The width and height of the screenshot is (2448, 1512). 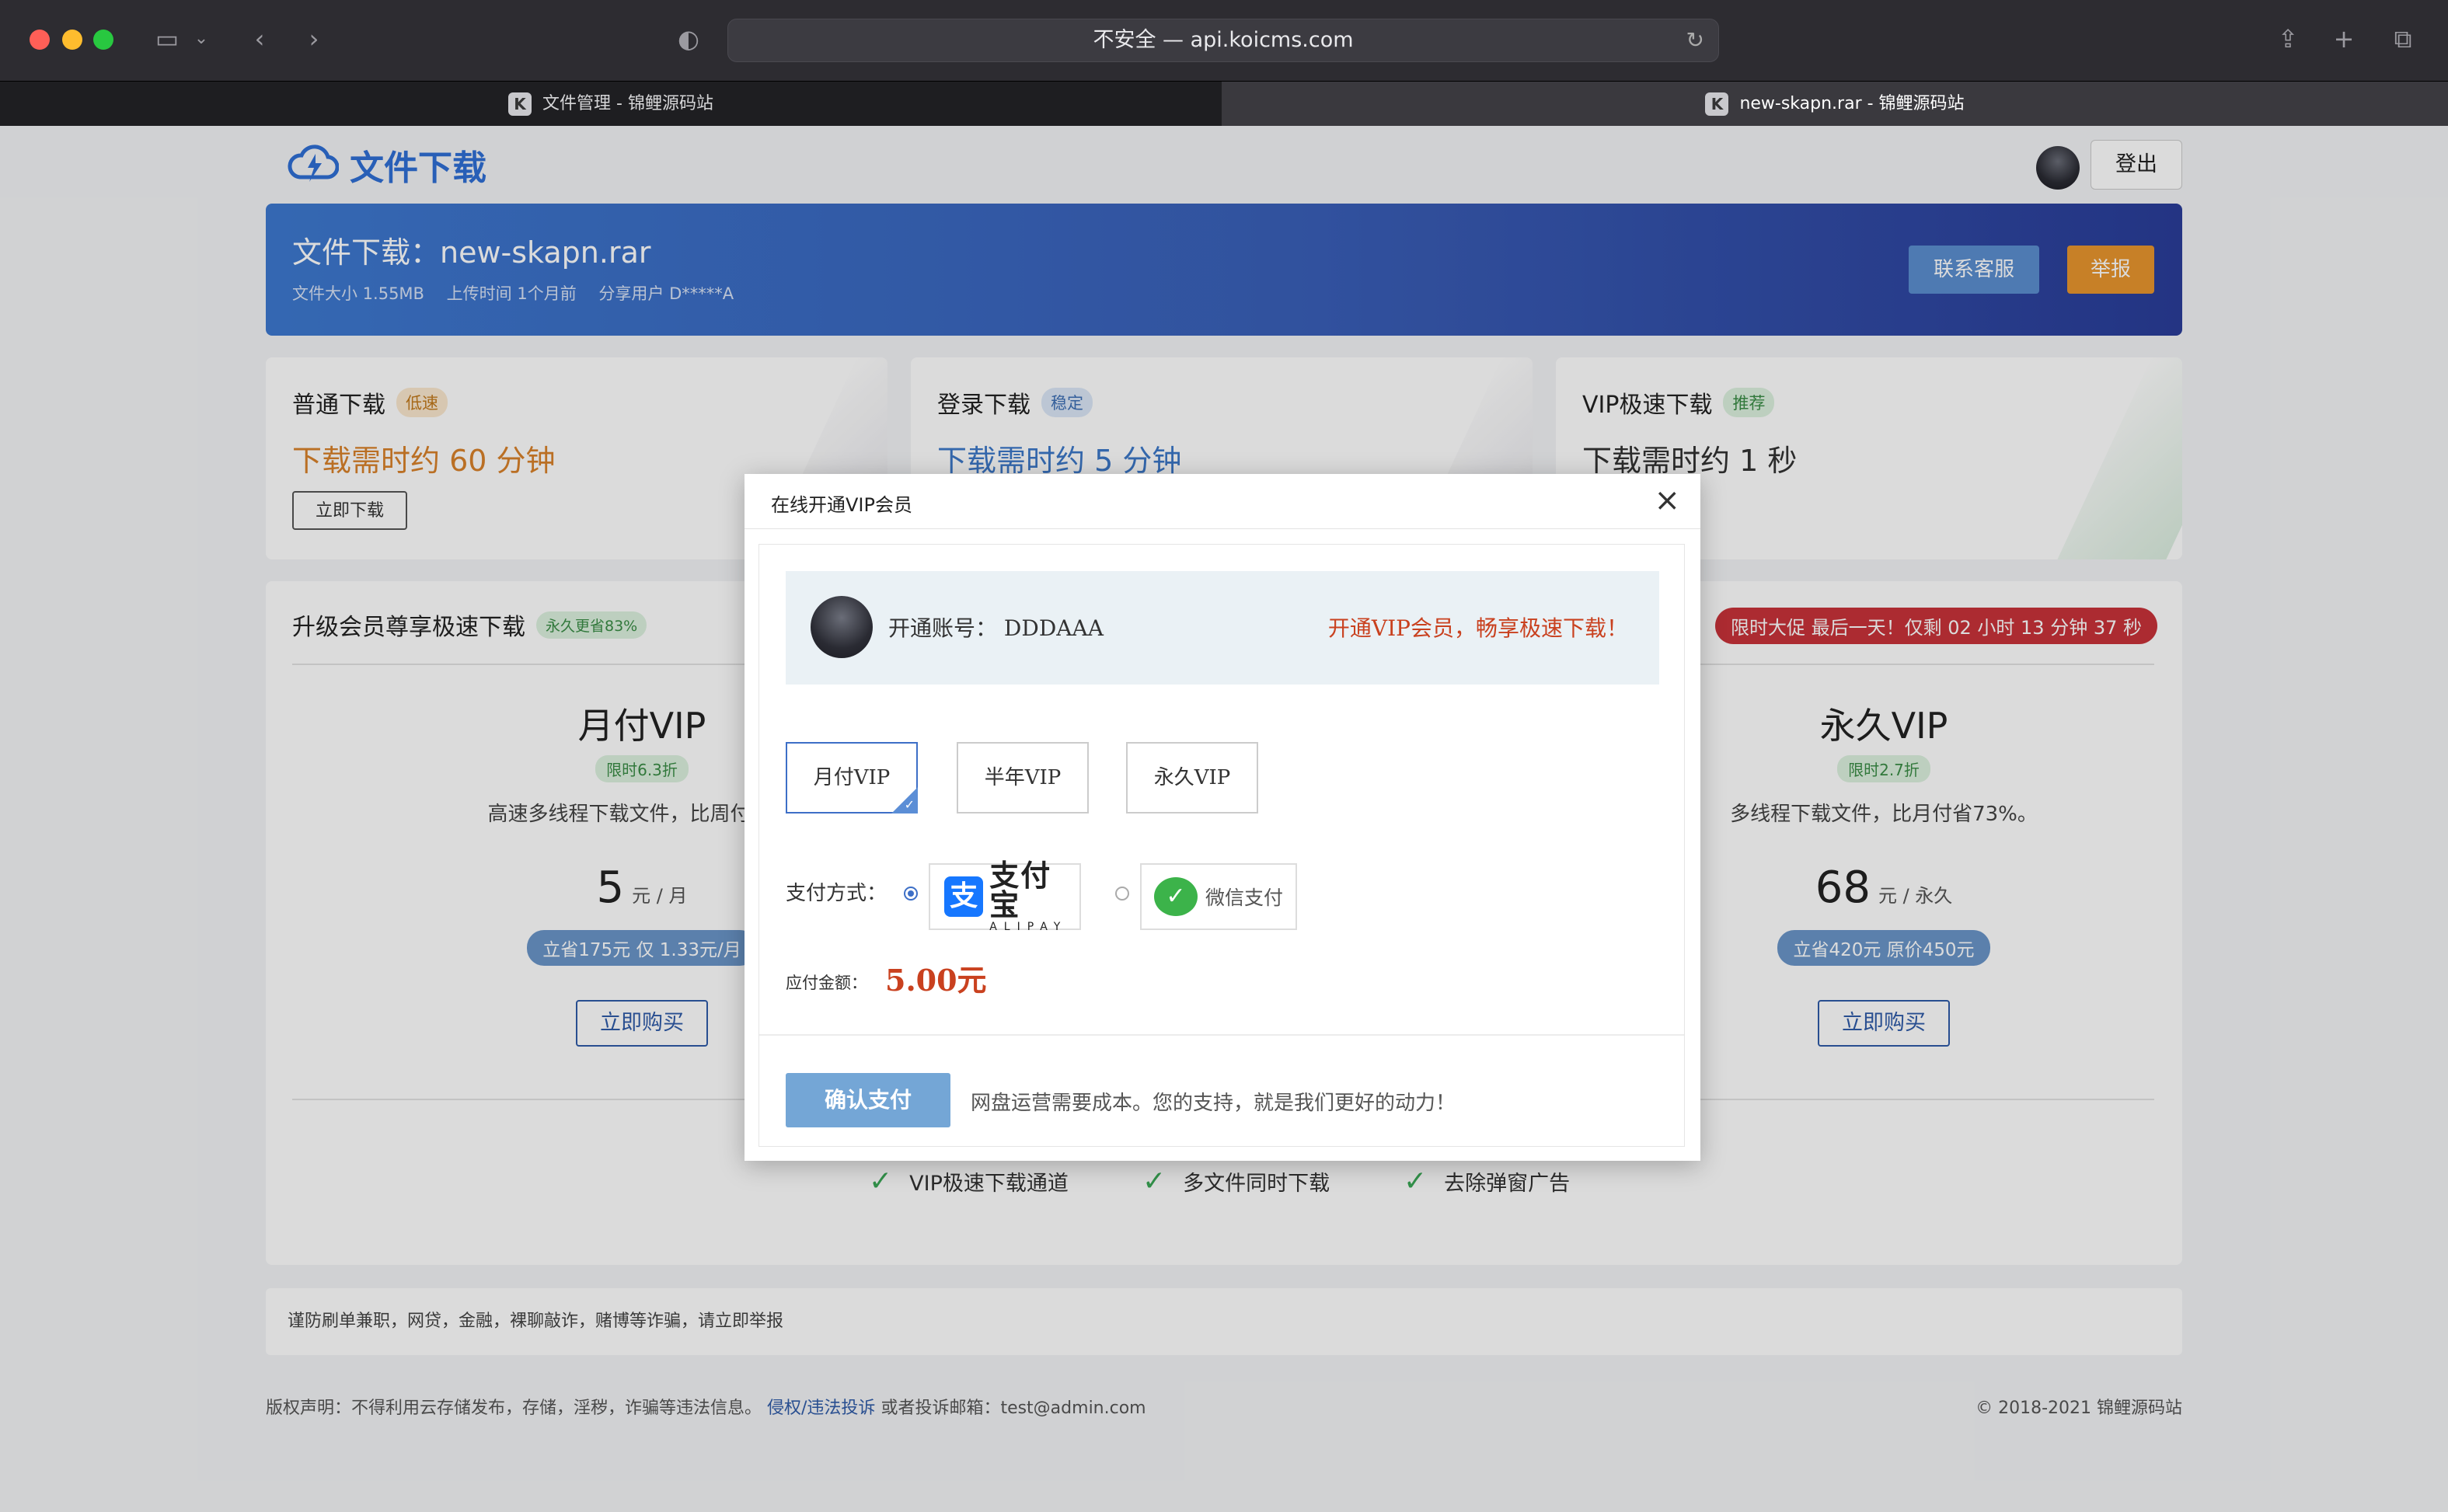 I want to click on back-icon: ‹, so click(x=259, y=38).